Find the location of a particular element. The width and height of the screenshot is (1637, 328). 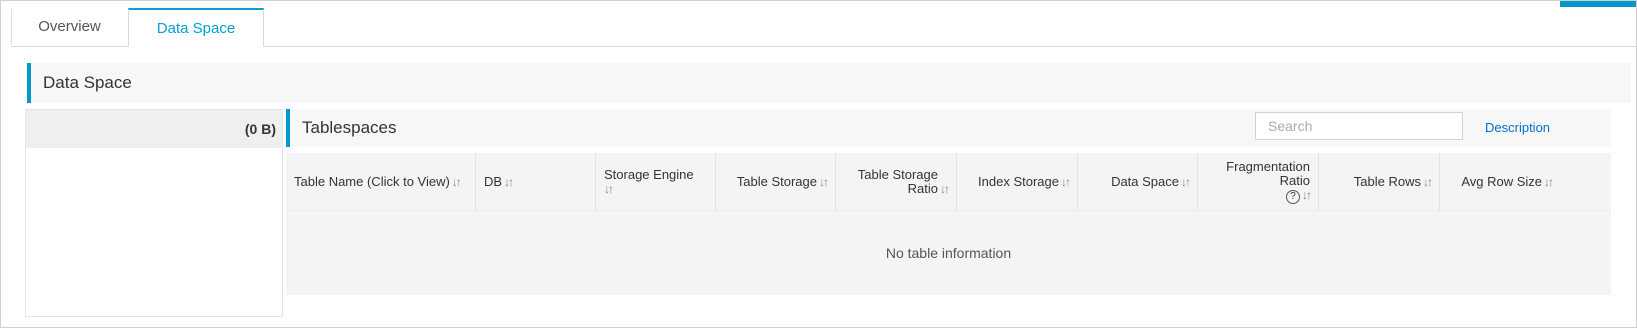

col-label: Storage Engine is located at coordinates (649, 174).